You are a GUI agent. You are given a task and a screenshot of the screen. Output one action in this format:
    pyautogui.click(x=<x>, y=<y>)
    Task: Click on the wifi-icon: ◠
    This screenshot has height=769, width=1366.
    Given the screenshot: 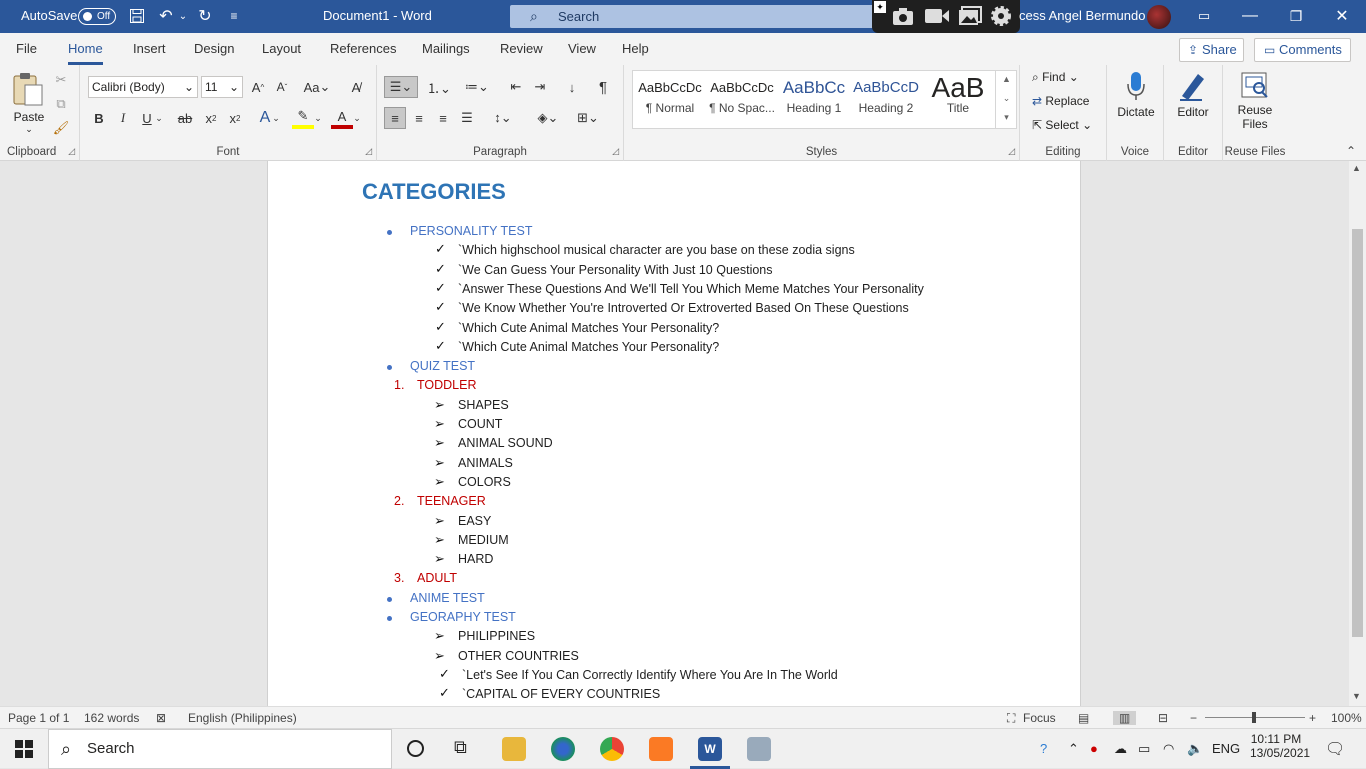 What is the action you would take?
    pyautogui.click(x=1168, y=749)
    